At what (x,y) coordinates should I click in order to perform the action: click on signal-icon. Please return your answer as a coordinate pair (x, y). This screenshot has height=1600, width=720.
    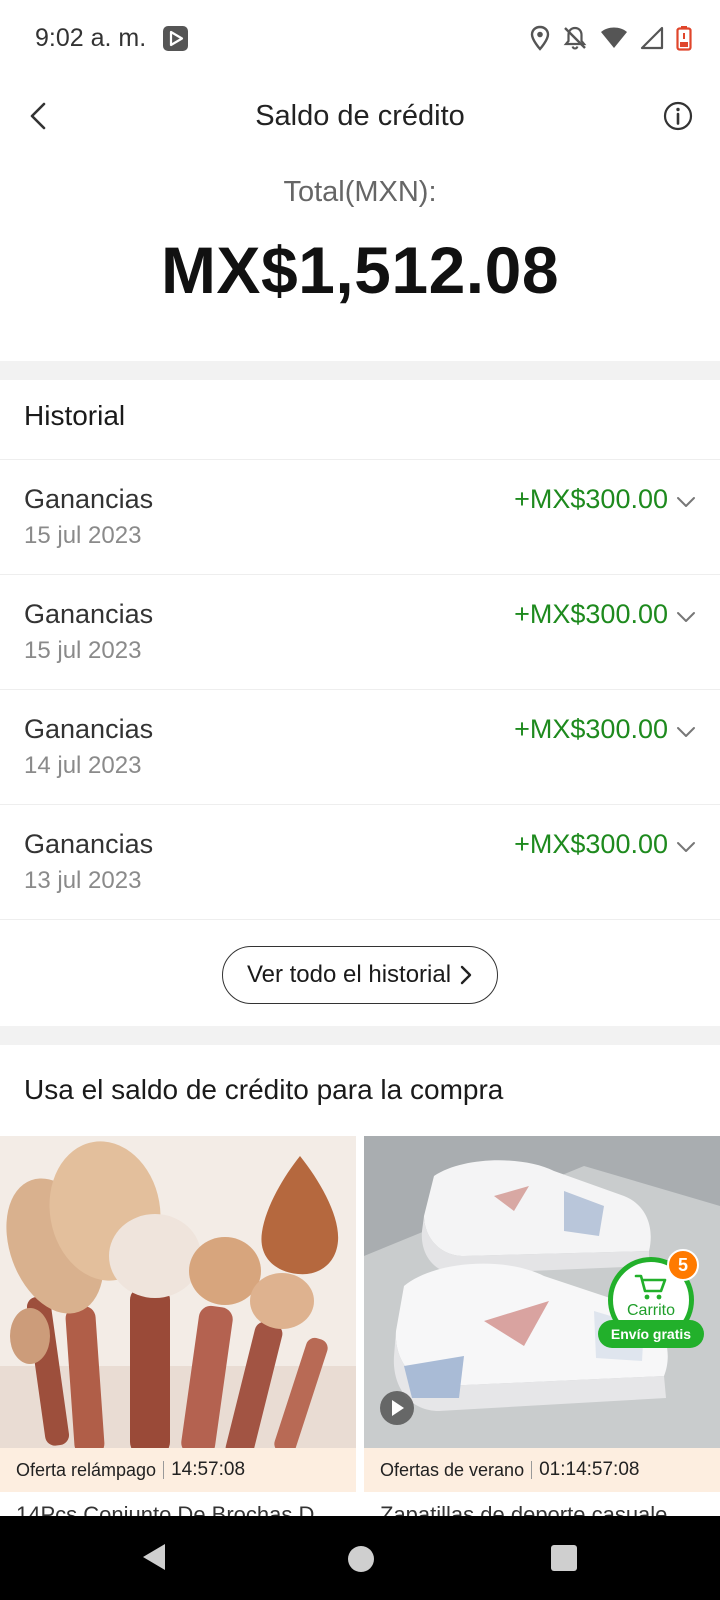
    Looking at the image, I should click on (652, 38).